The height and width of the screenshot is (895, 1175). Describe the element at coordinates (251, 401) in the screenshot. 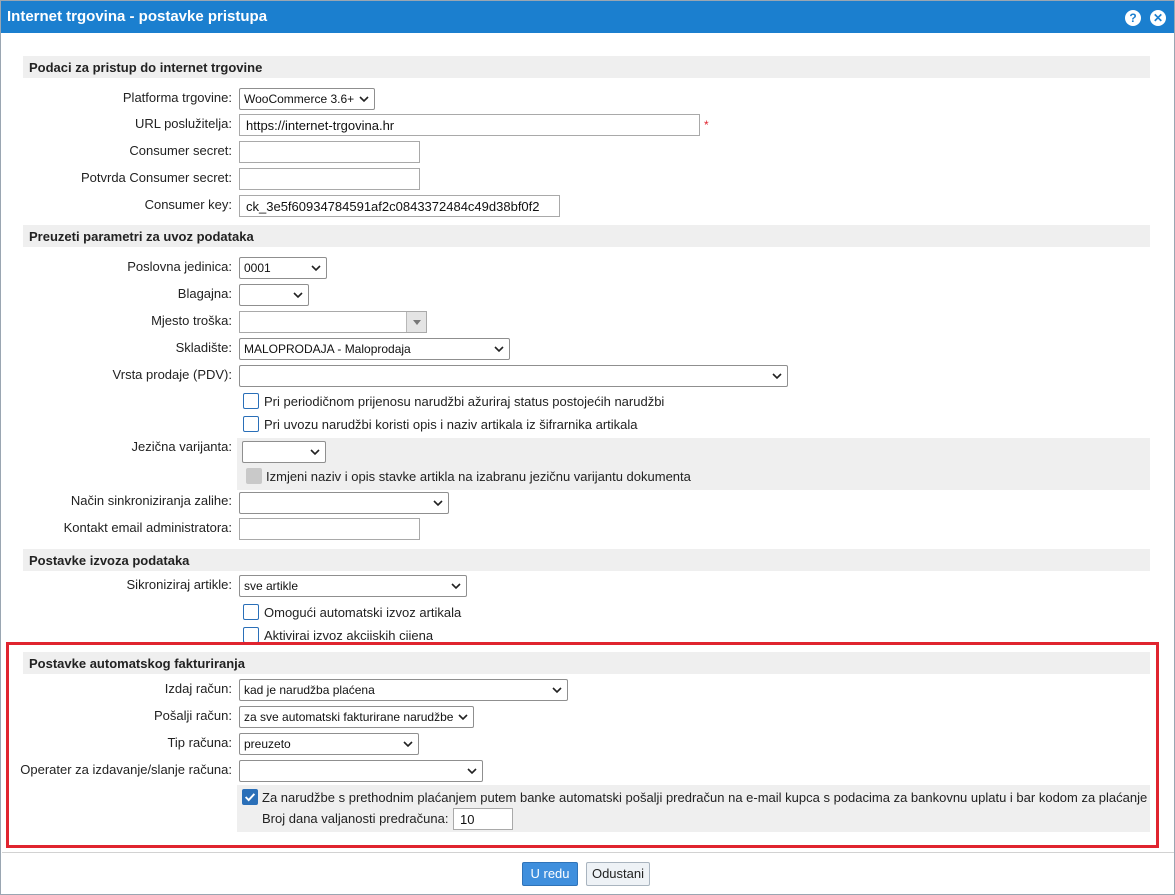

I see `update-status-checkbox` at that location.